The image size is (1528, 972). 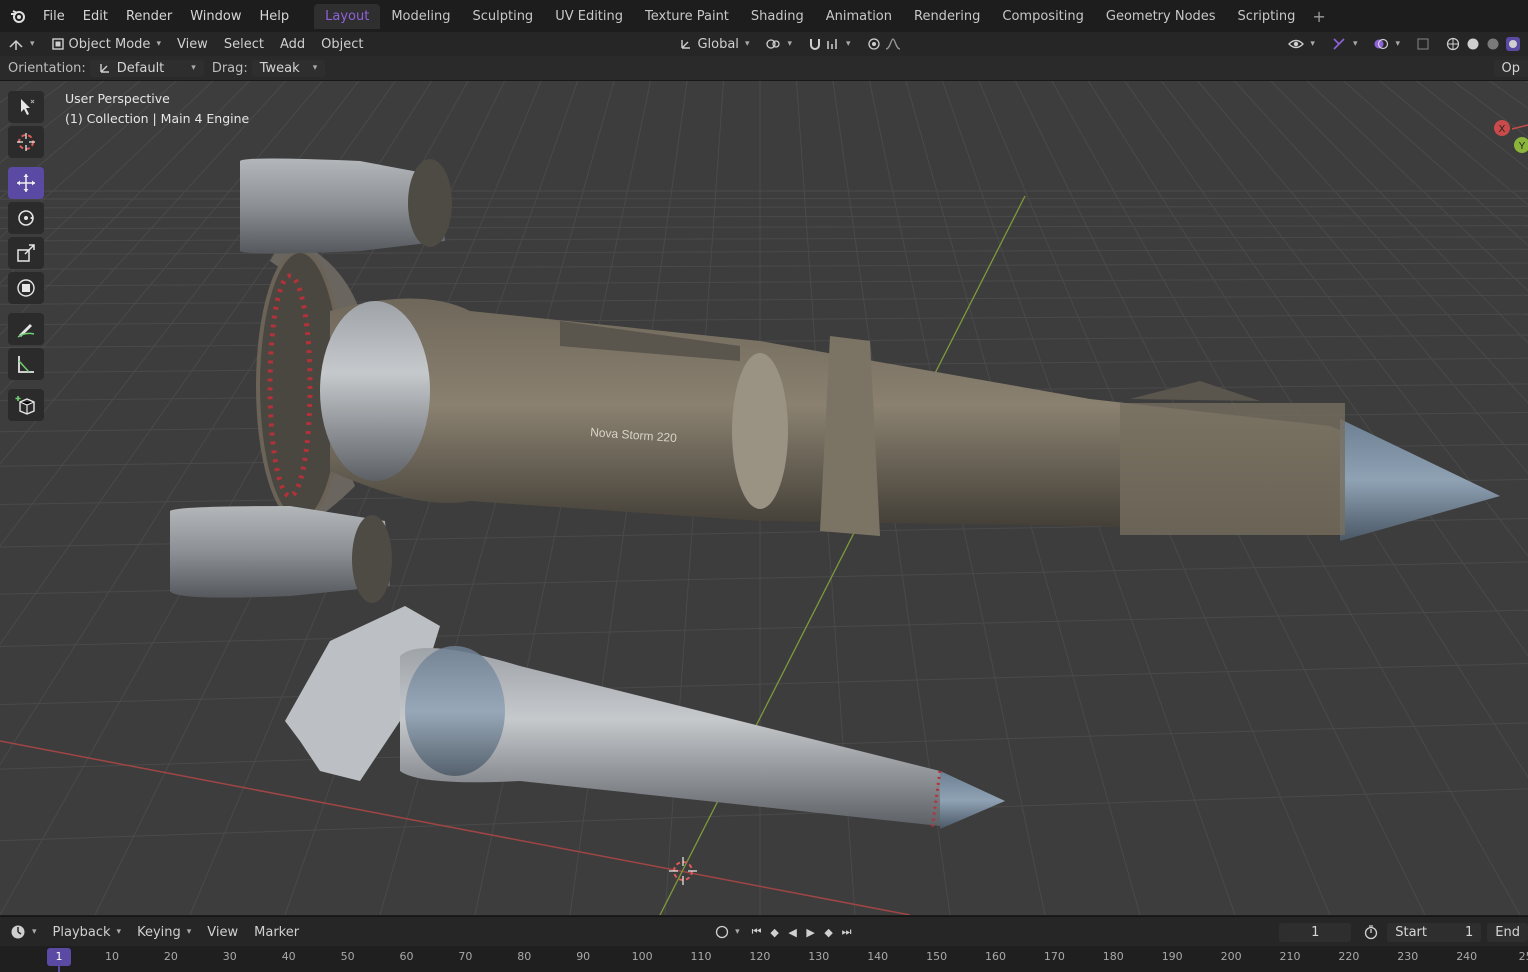 What do you see at coordinates (87, 932) in the screenshot?
I see `playback-menu: Playback ▾` at bounding box center [87, 932].